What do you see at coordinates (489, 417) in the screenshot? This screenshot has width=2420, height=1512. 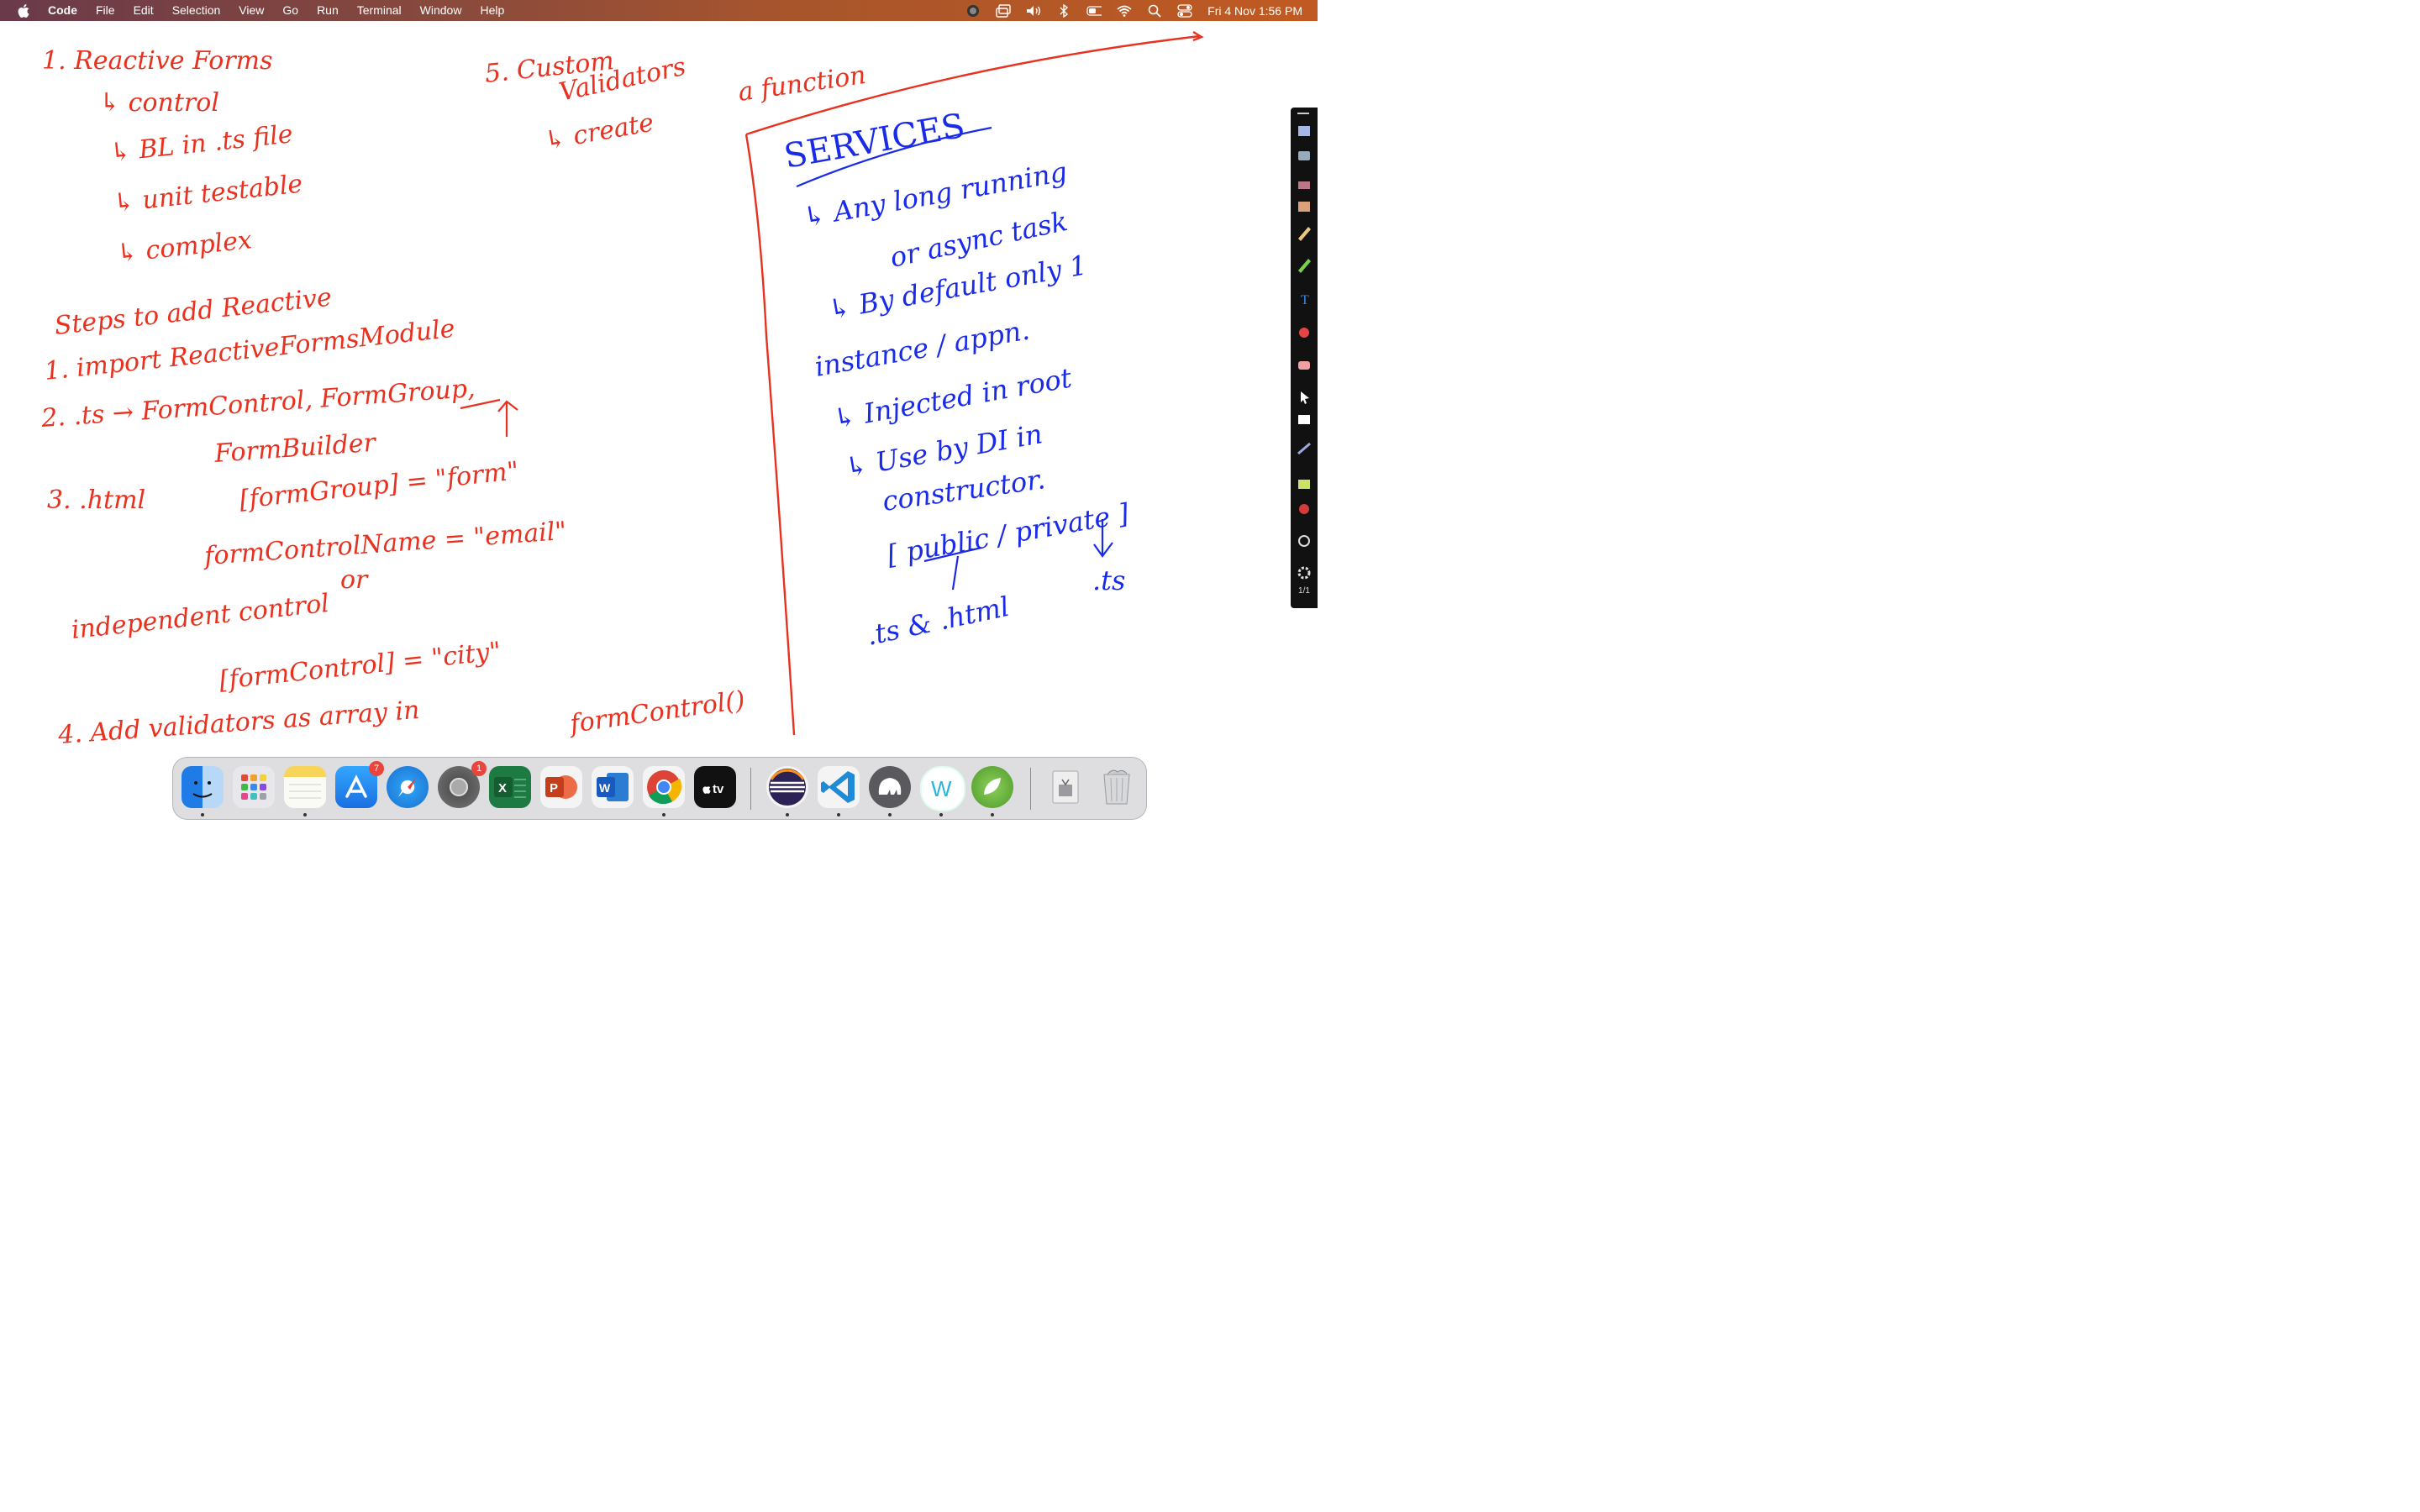 I see `note-arrows` at bounding box center [489, 417].